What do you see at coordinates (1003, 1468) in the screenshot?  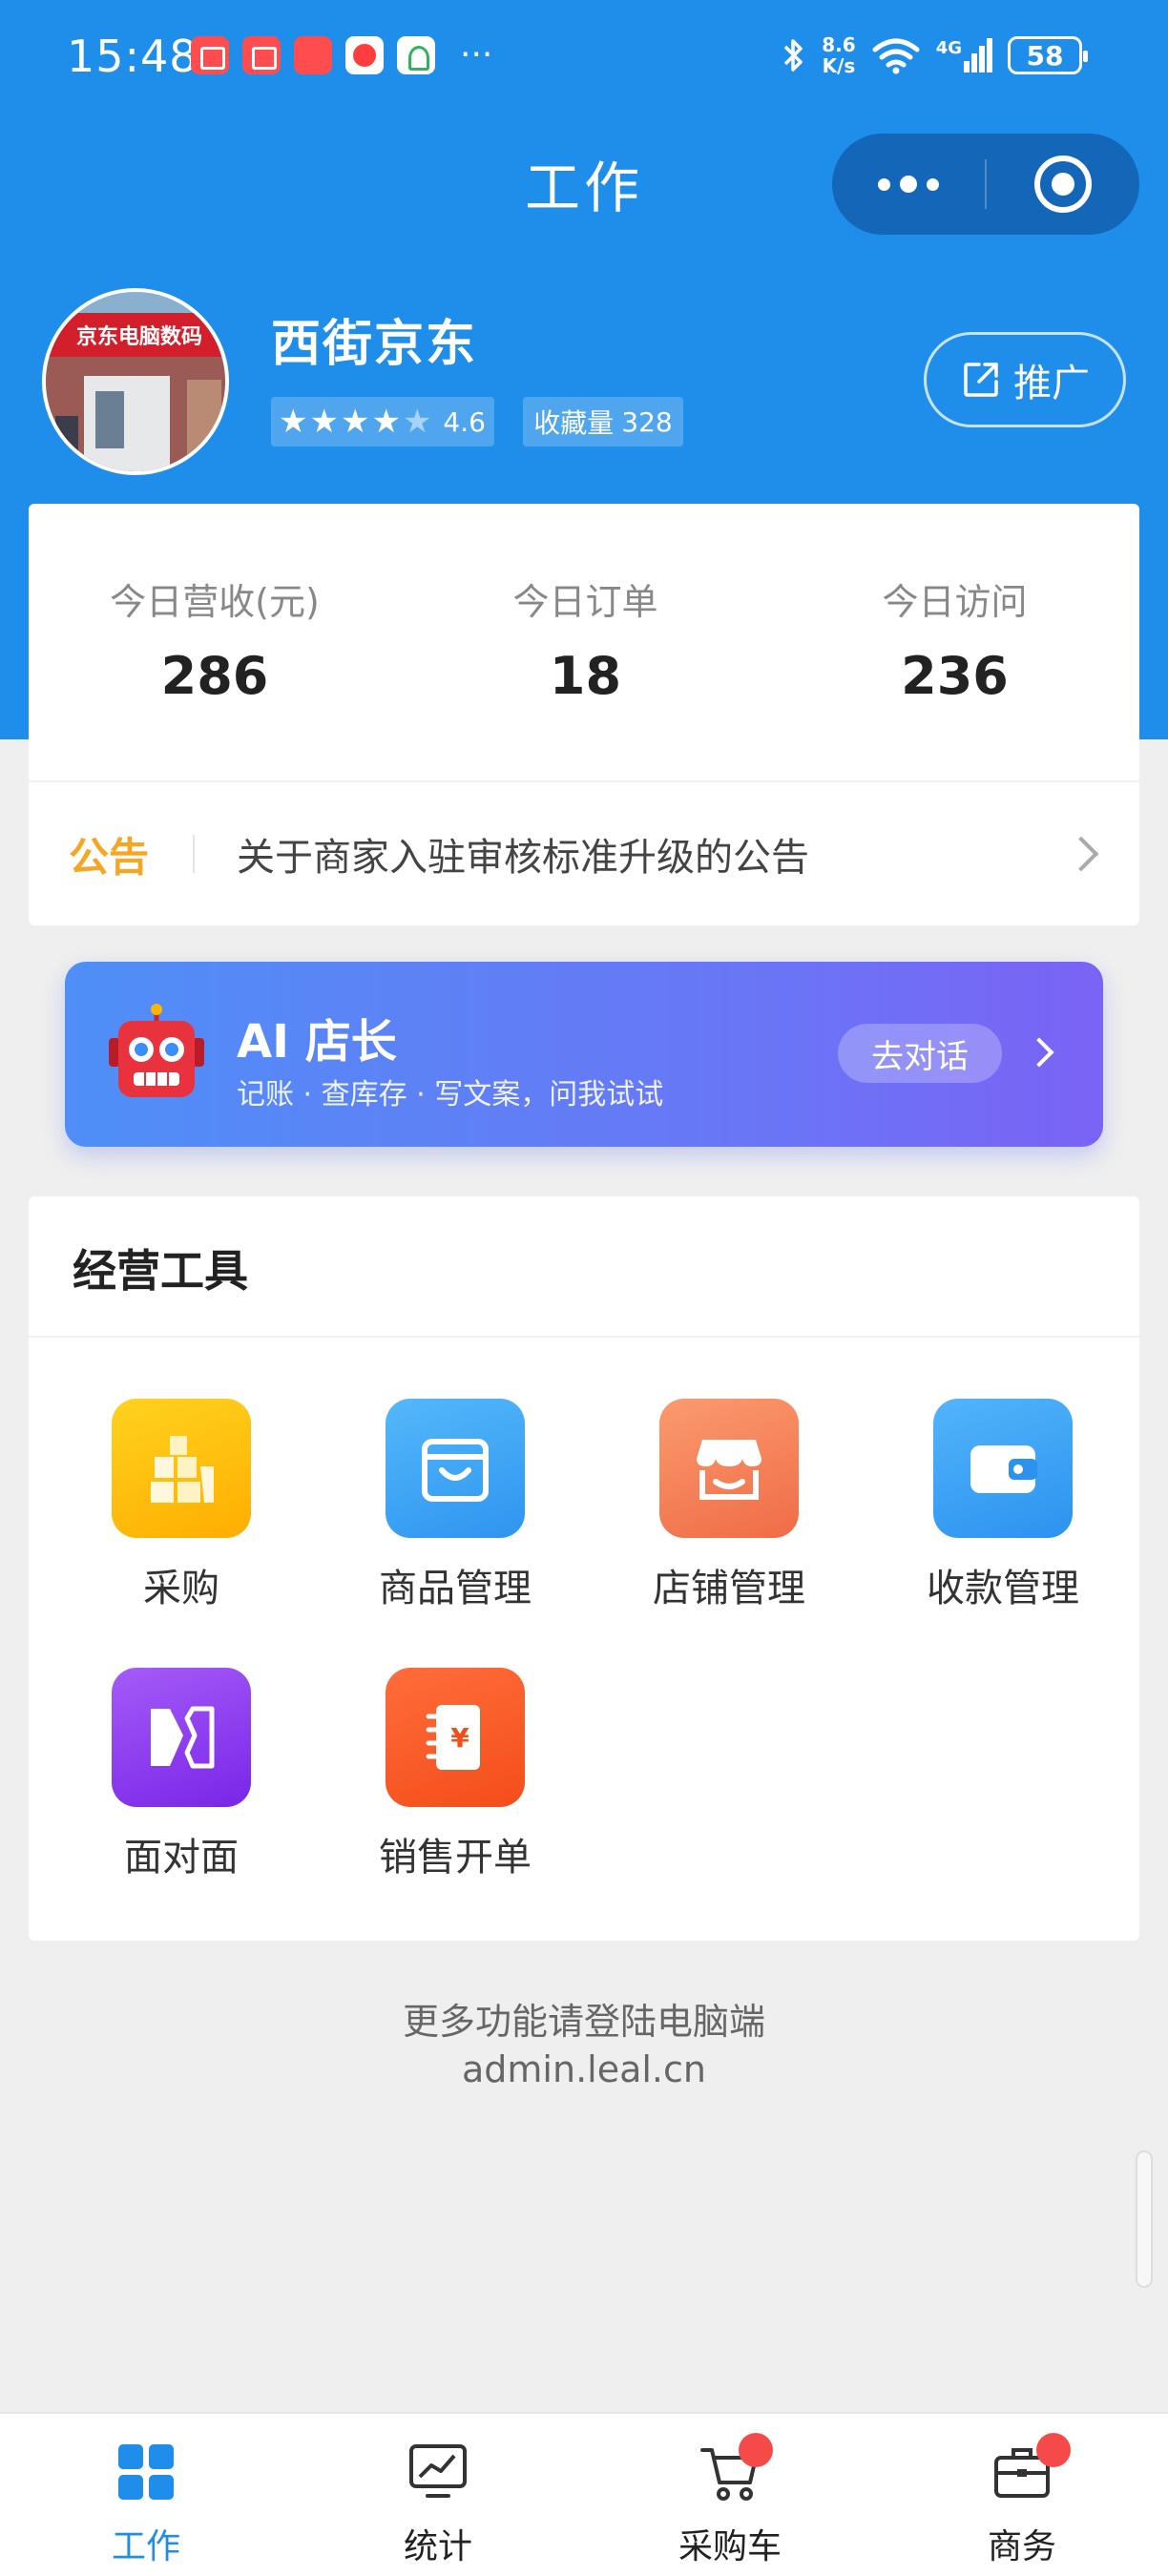 I see `wallet-icon` at bounding box center [1003, 1468].